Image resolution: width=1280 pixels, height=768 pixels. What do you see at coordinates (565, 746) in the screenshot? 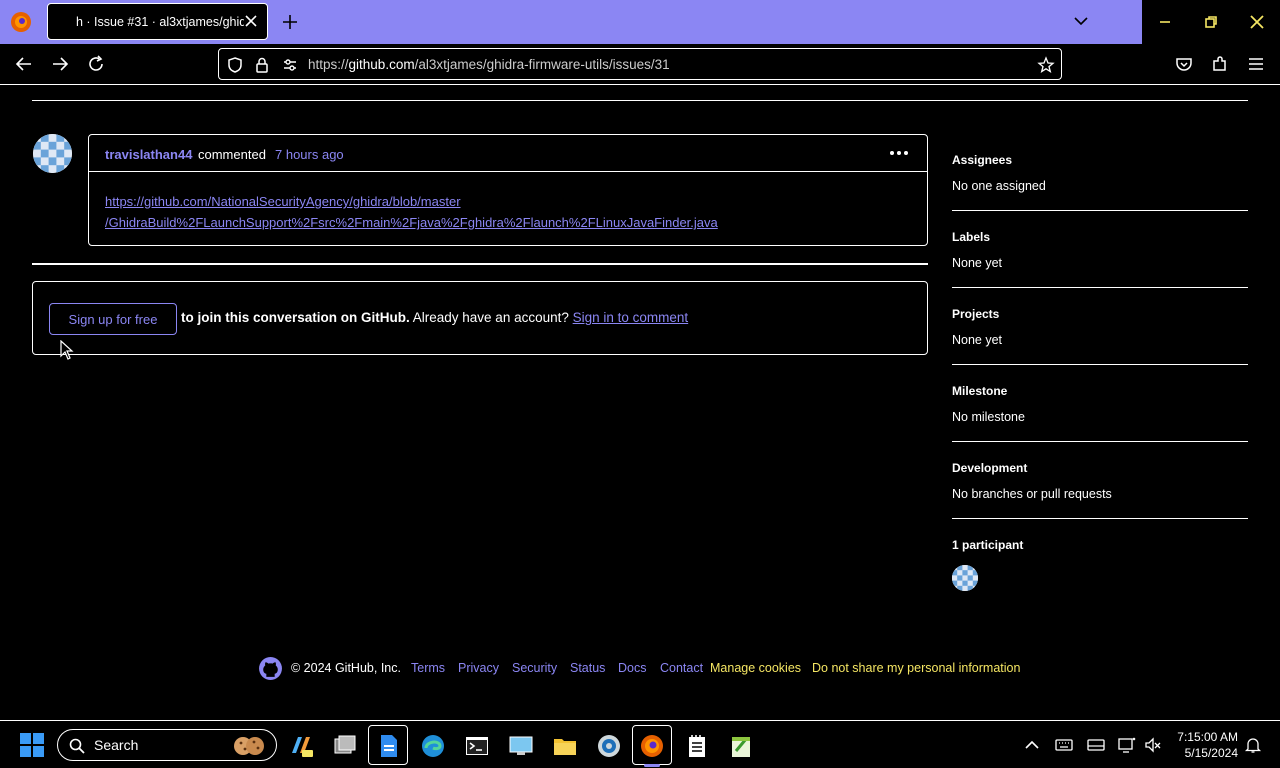
I see `file-explorer-icon` at bounding box center [565, 746].